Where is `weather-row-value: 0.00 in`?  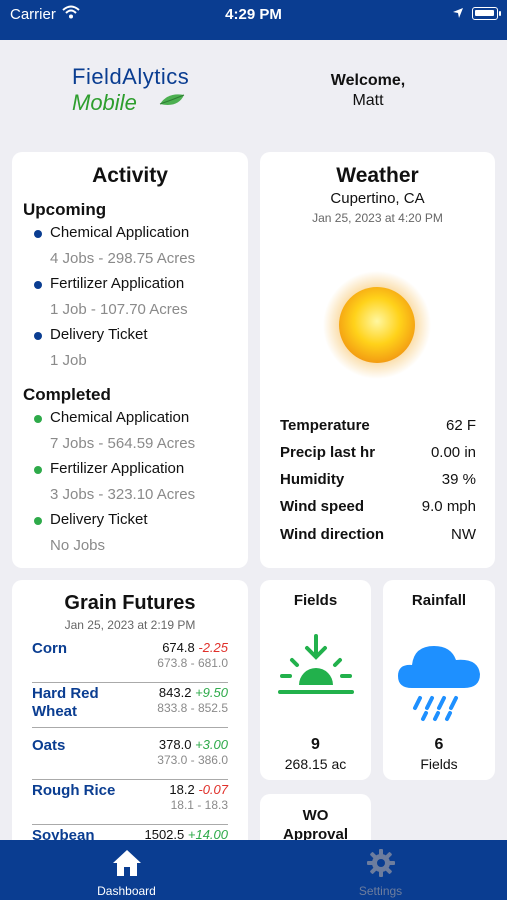
weather-row-value: 0.00 in is located at coordinates (453, 452).